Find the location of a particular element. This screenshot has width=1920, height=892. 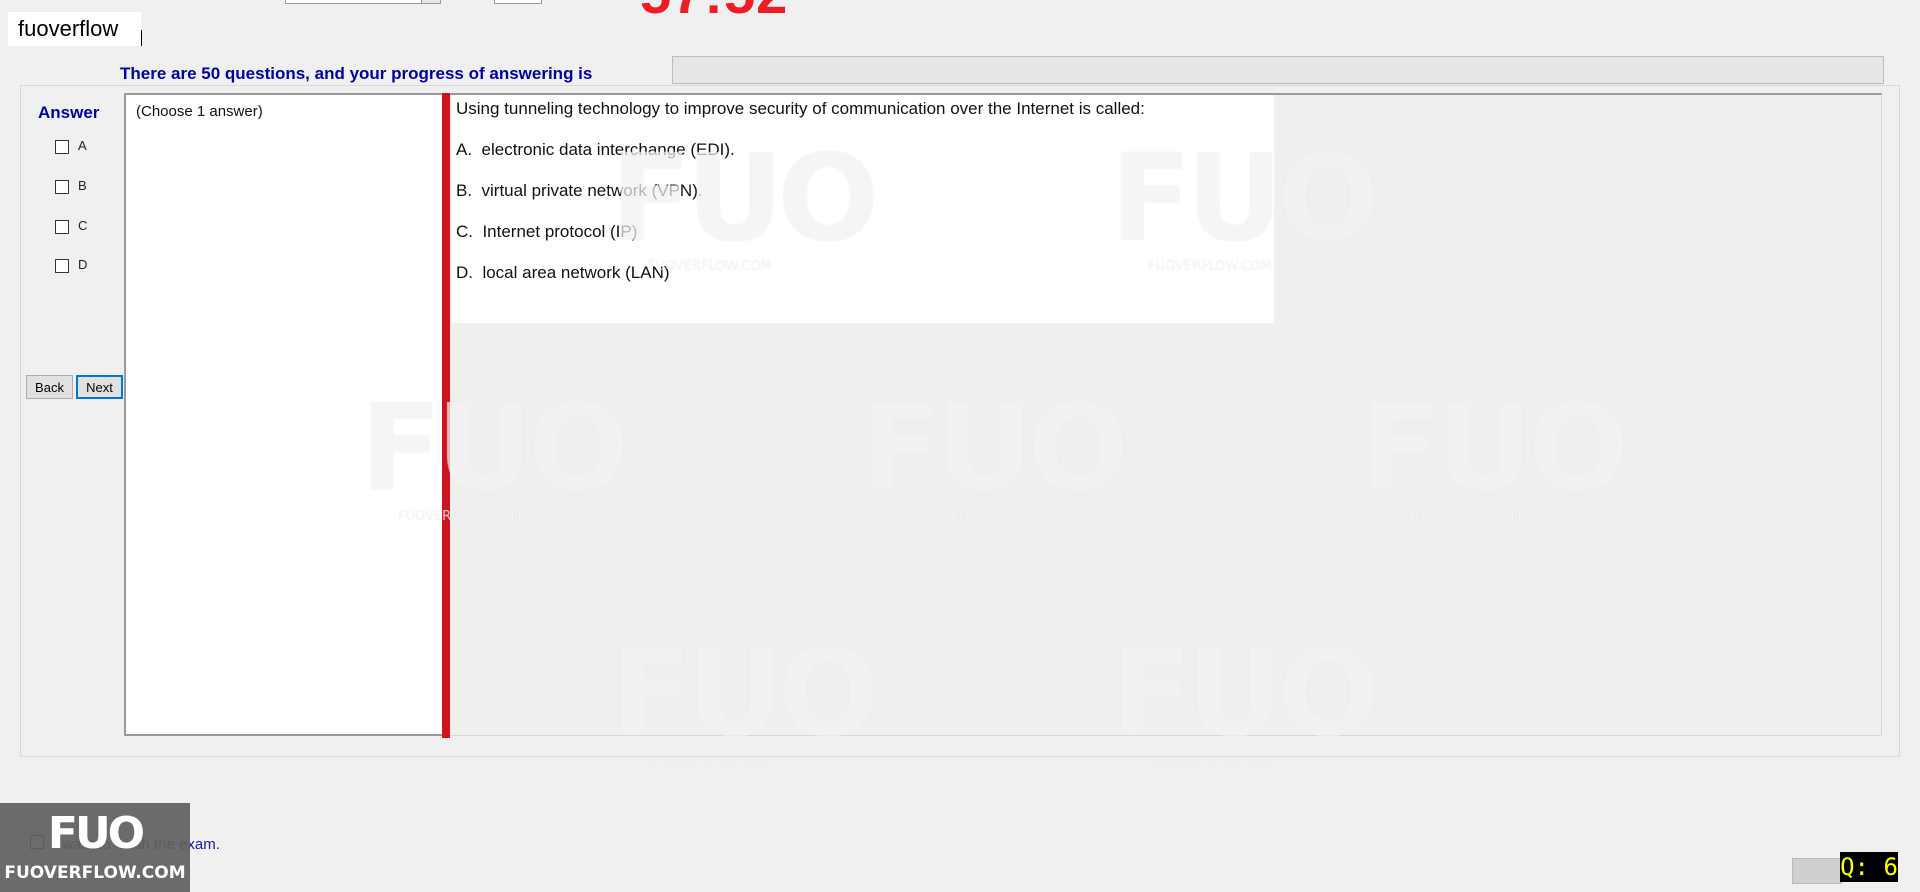

answer-checkbox-a is located at coordinates (62, 147).